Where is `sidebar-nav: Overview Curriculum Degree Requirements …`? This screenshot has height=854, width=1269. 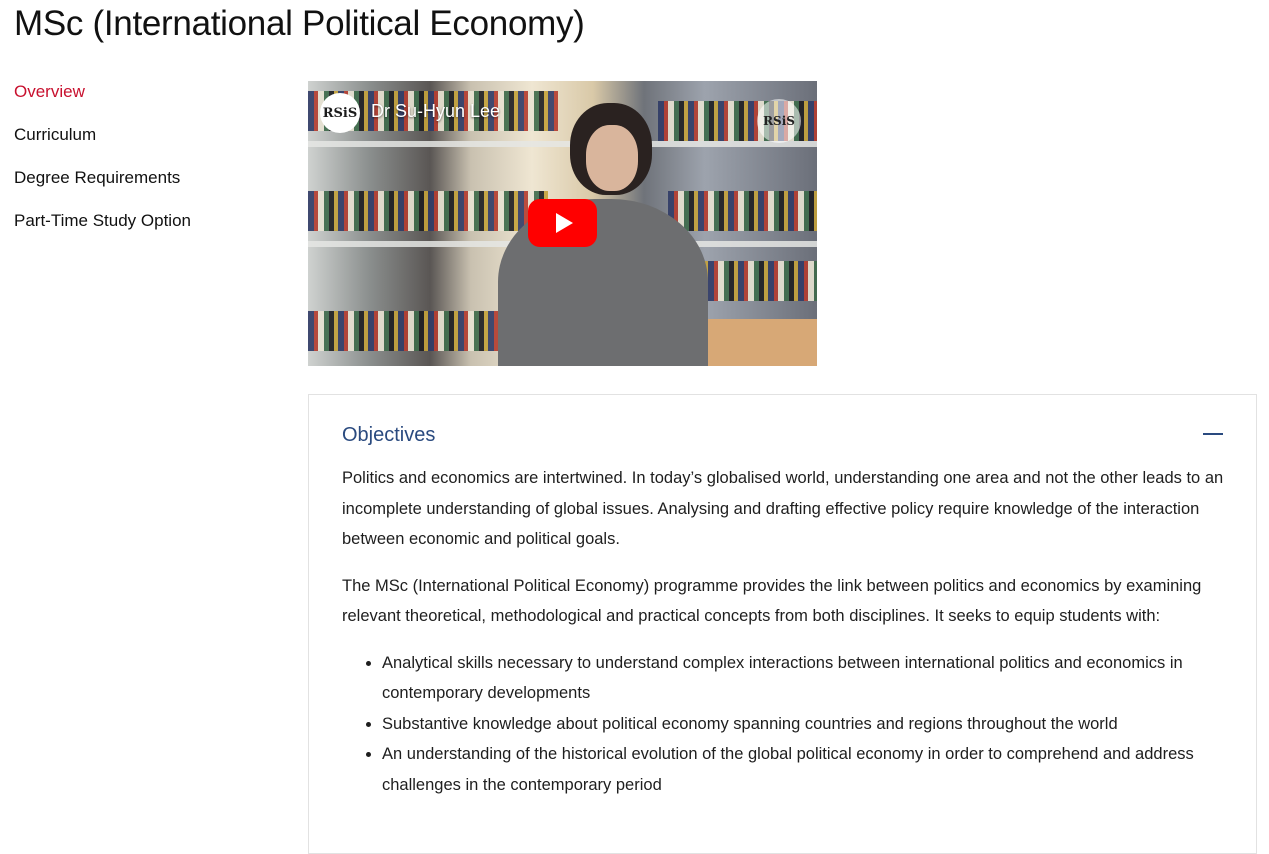 sidebar-nav: Overview Curriculum Degree Requirements … is located at coordinates (144, 166).